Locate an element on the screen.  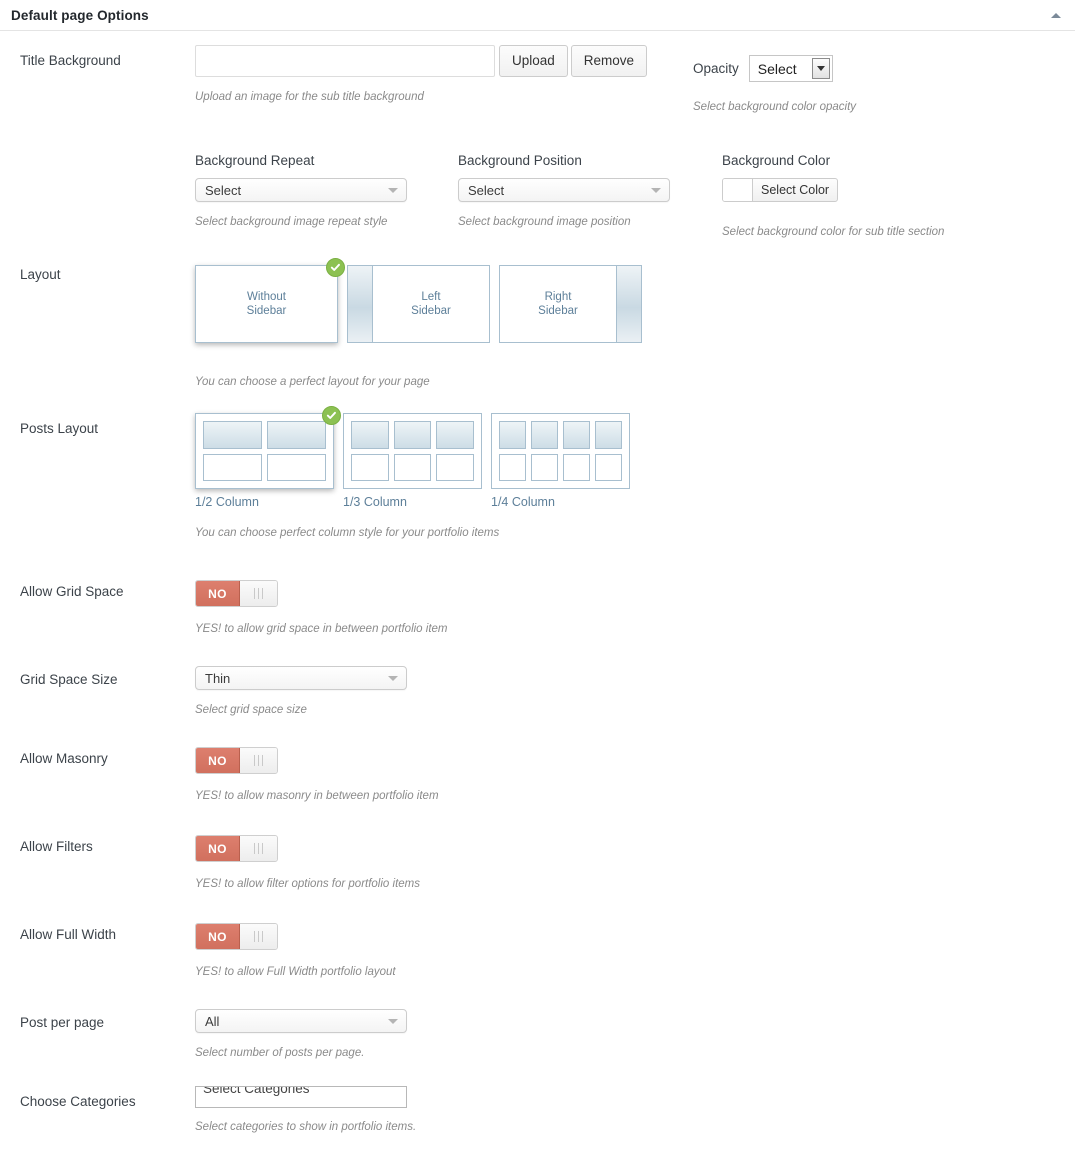
background-color-picker: Select Color is located at coordinates (780, 190).